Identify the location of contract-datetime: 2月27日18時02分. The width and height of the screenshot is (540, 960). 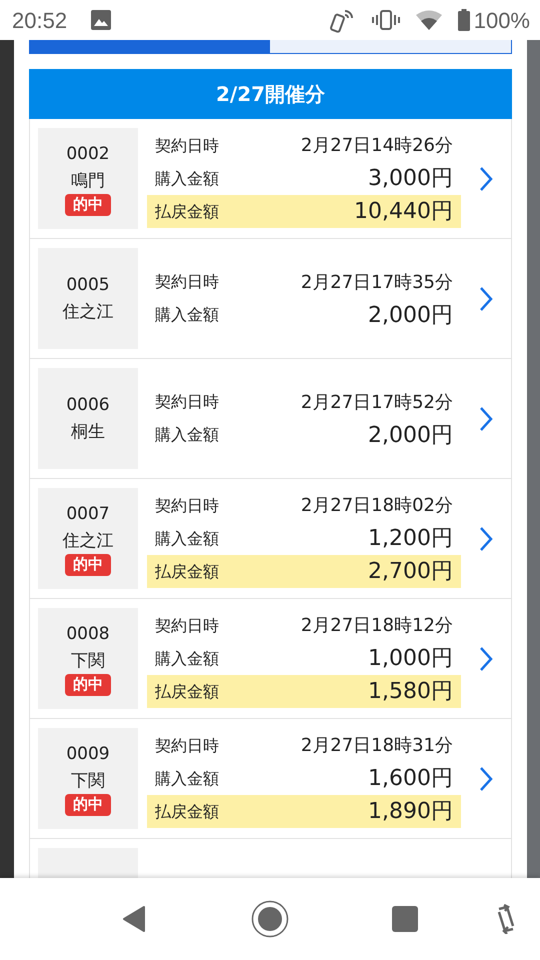
(376, 506).